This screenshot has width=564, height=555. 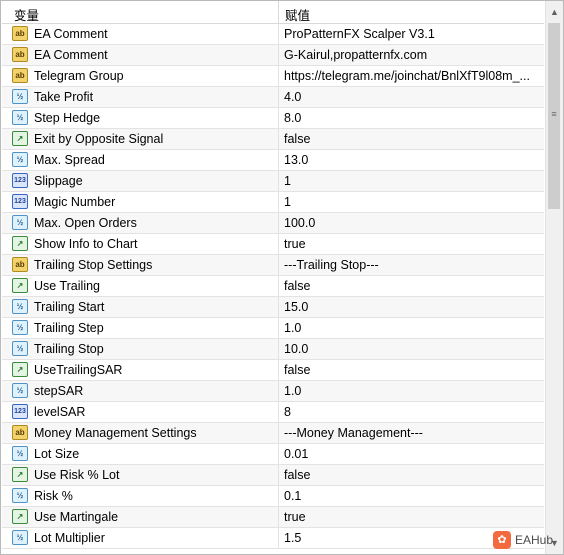 I want to click on parameter-row: ab EA Comment G-Kairul,propatternfx.com, so click(x=273, y=55).